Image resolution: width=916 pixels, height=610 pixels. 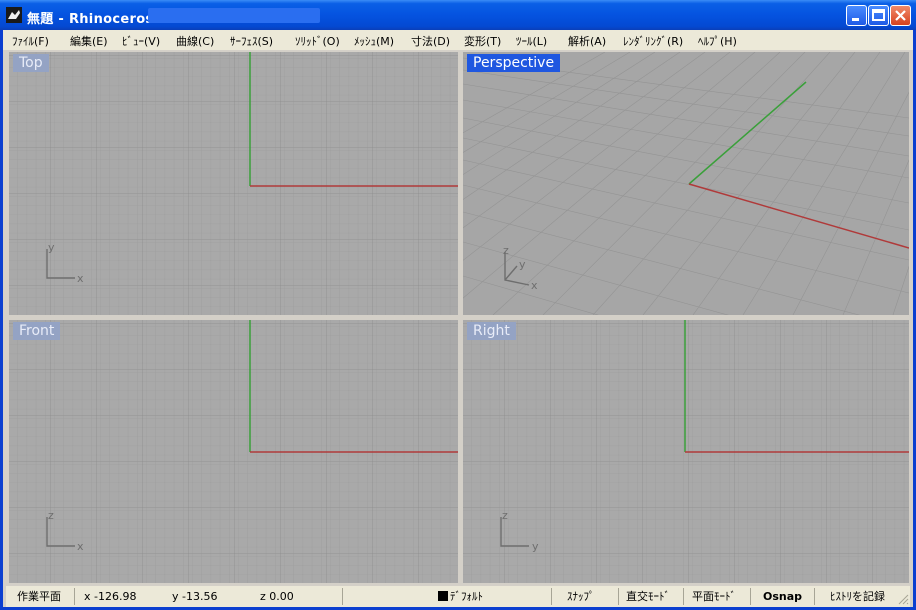 I want to click on title-bar: 無題 - Rhinoceros, so click(x=458, y=15).